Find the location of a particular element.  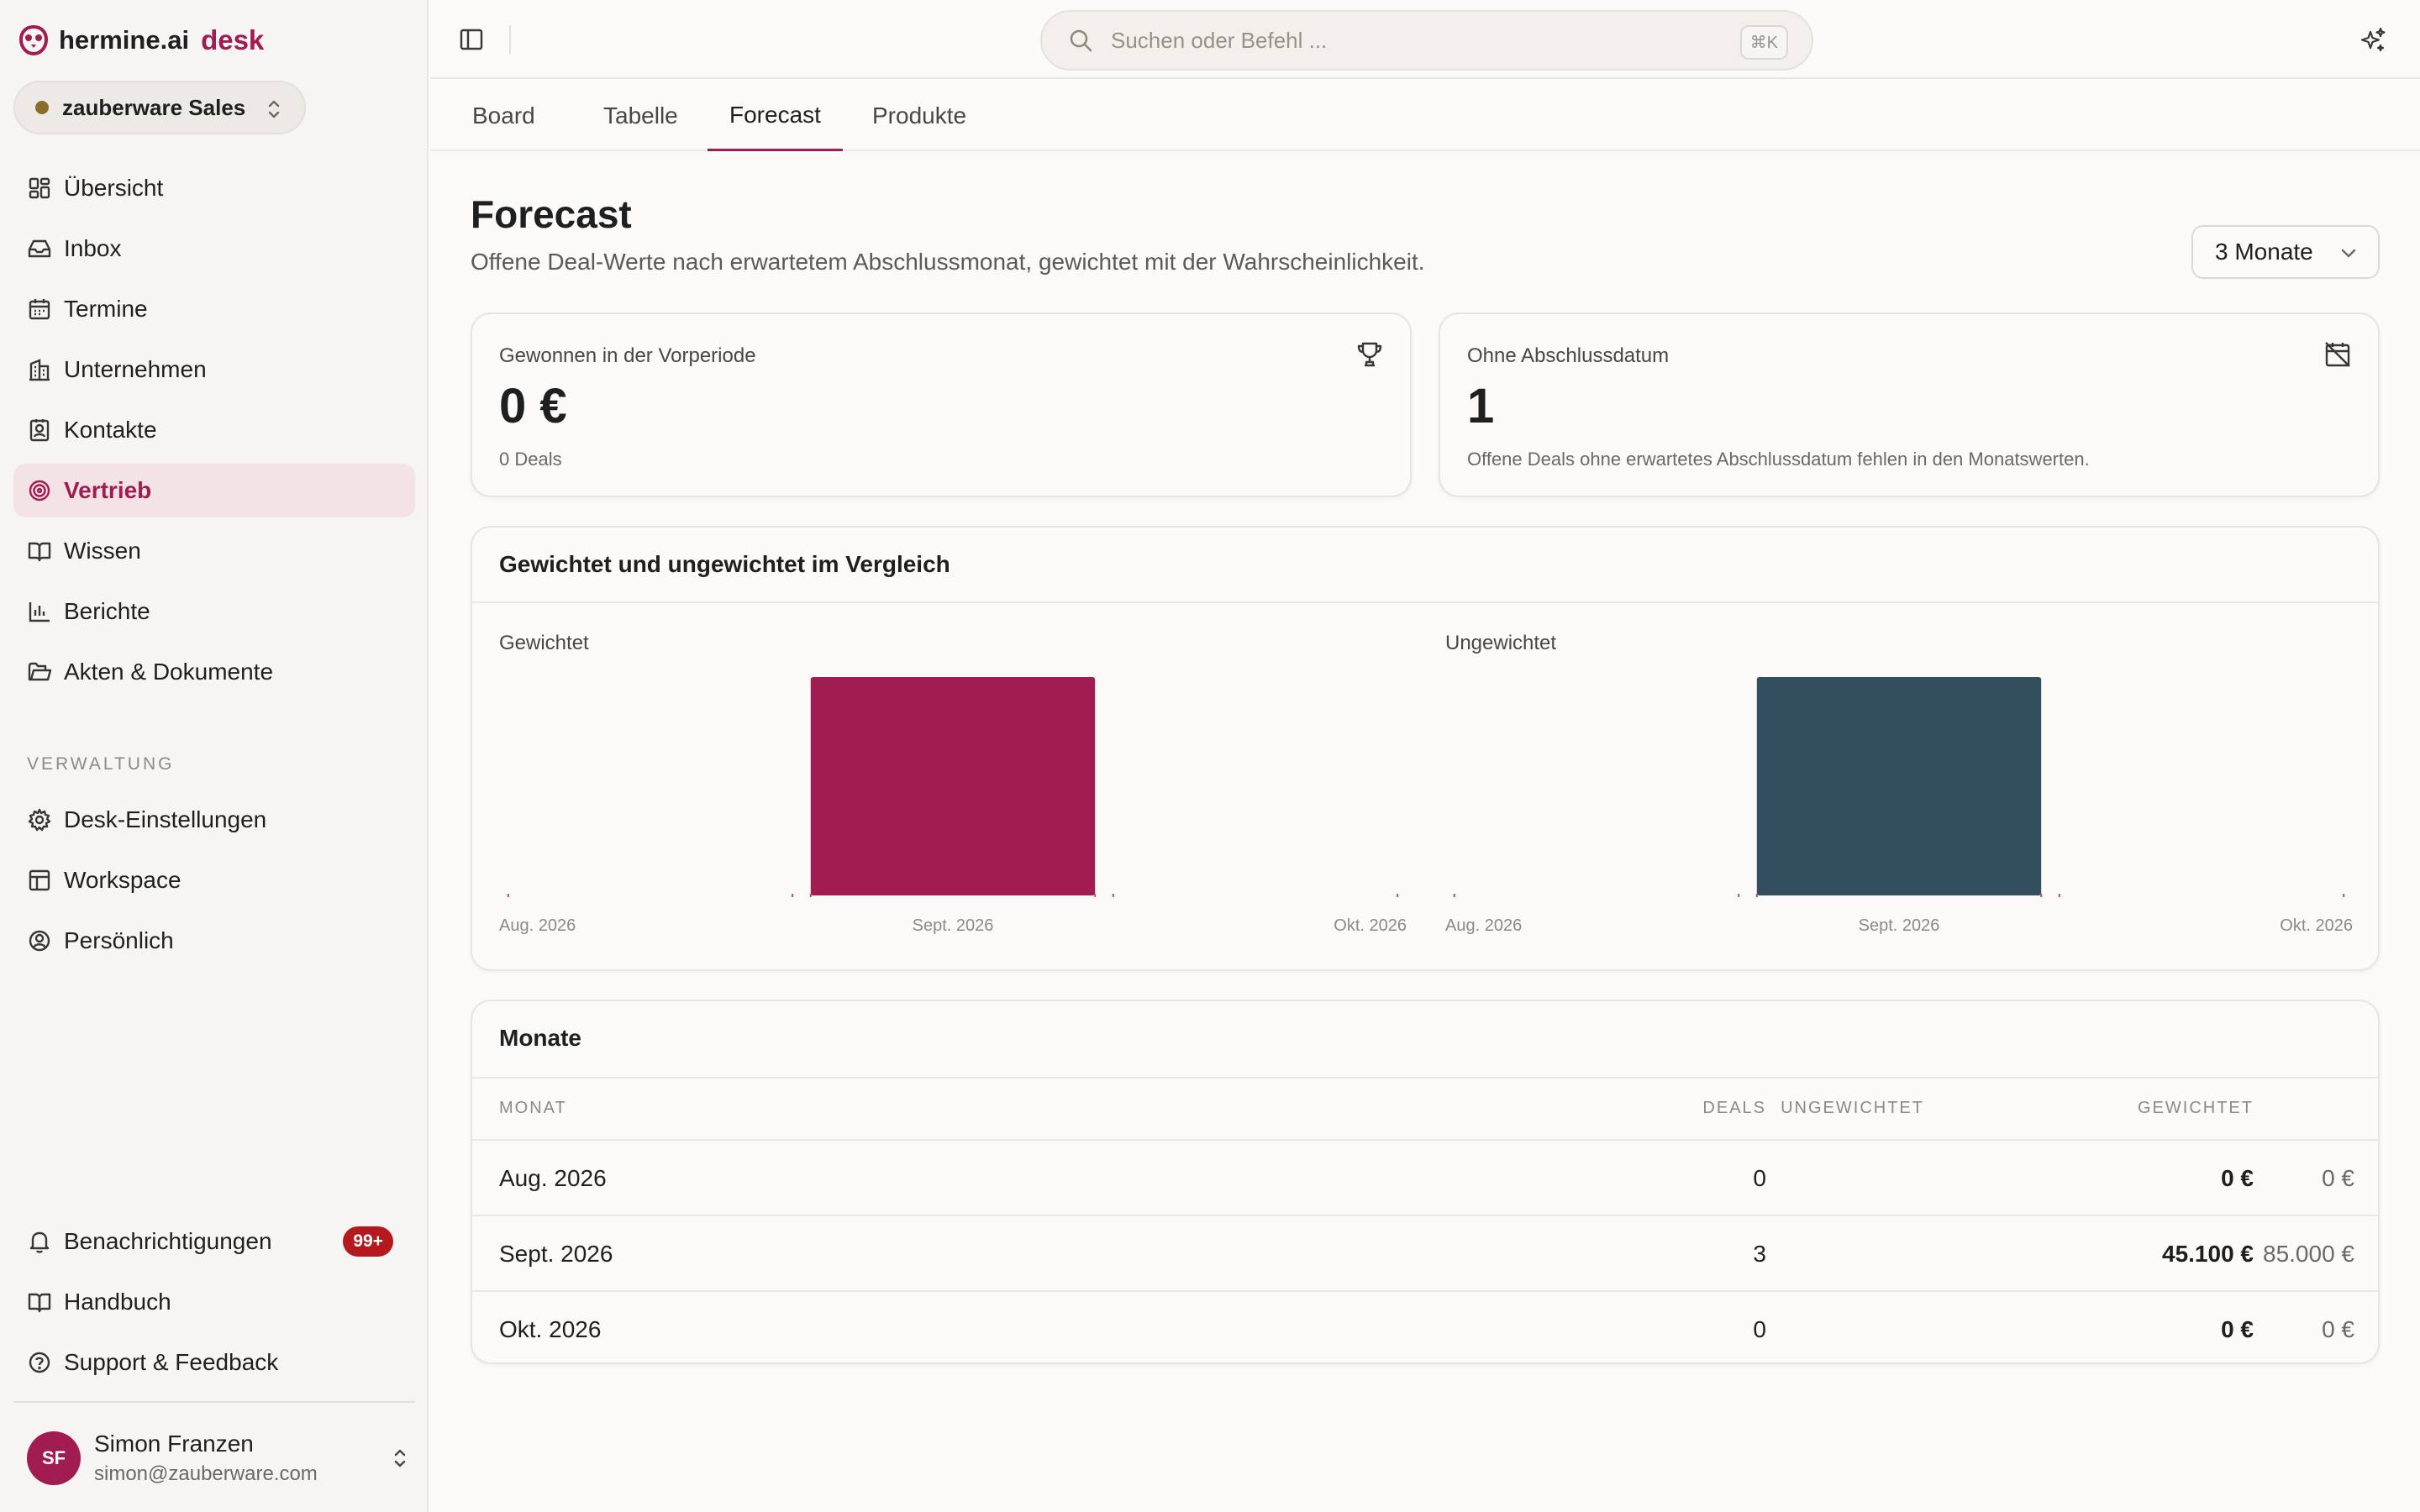

sidebar-item-label: Vertrieb is located at coordinates (108, 490).